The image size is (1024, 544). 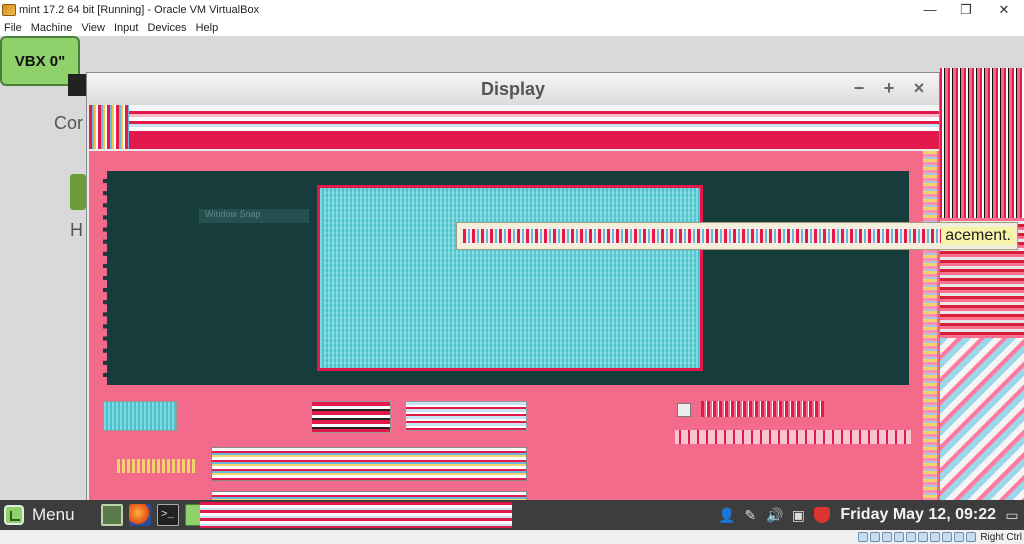 What do you see at coordinates (947, 537) in the screenshot?
I see `video-capture-icon` at bounding box center [947, 537].